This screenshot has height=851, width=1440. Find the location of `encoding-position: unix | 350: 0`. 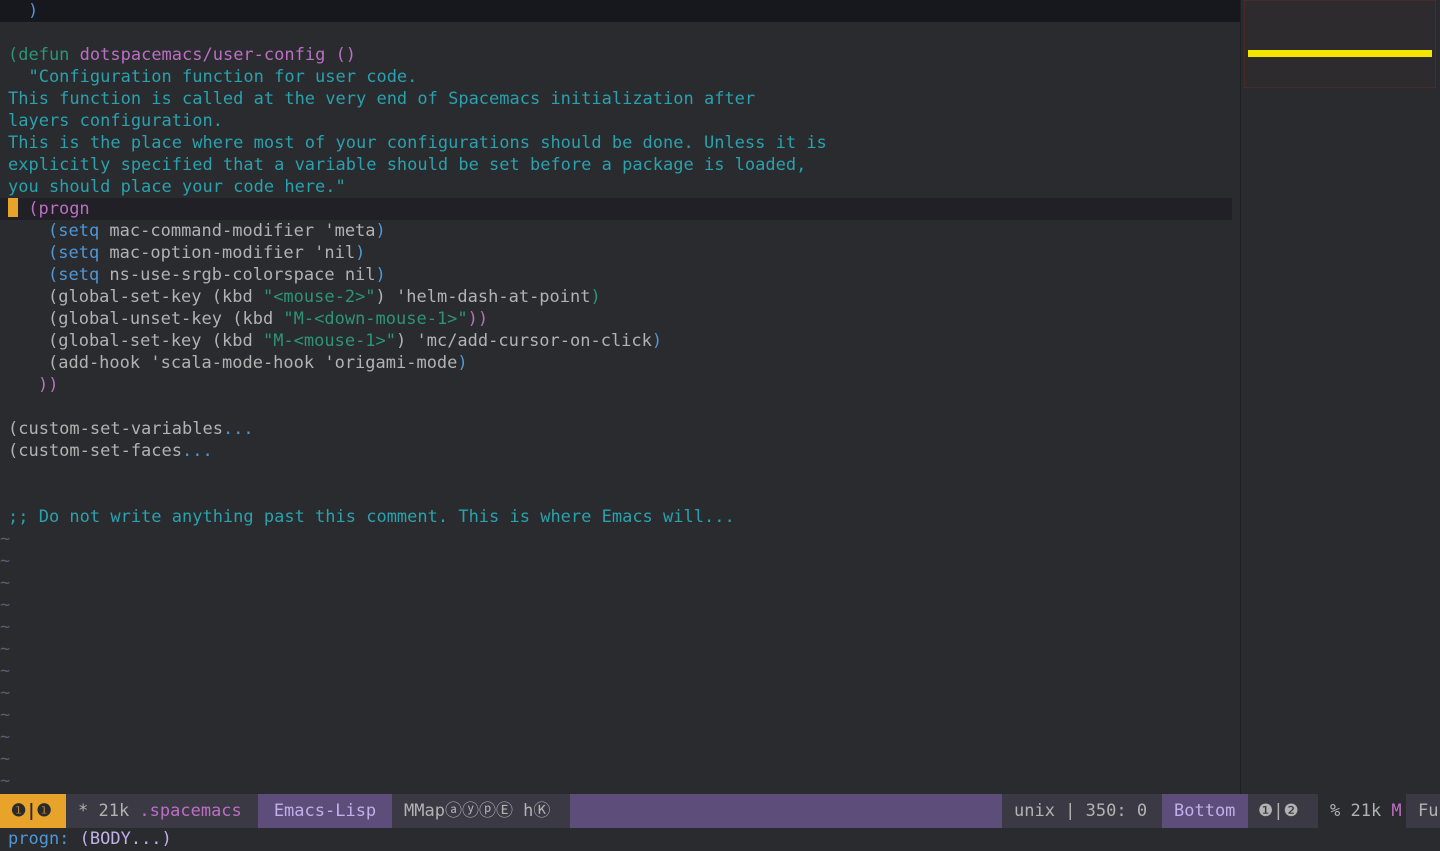

encoding-position: unix | 350: 0 is located at coordinates (1082, 811).